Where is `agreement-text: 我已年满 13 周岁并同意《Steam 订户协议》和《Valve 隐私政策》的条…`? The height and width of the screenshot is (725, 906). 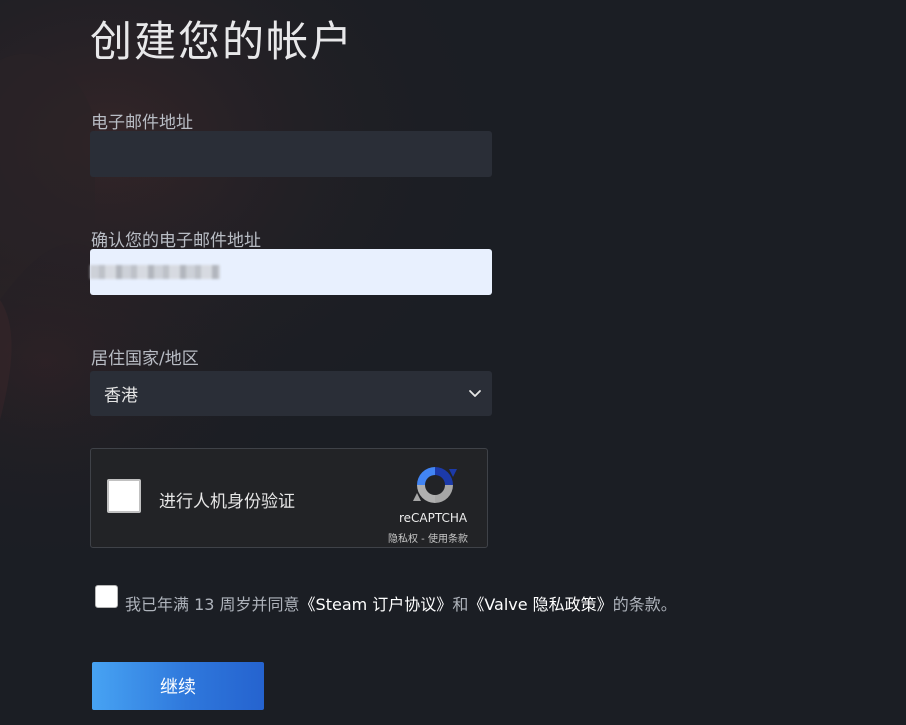
agreement-text: 我已年满 13 周岁并同意《Steam 订户协议》和《Valve 隐私政策》的条… is located at coordinates (401, 603).